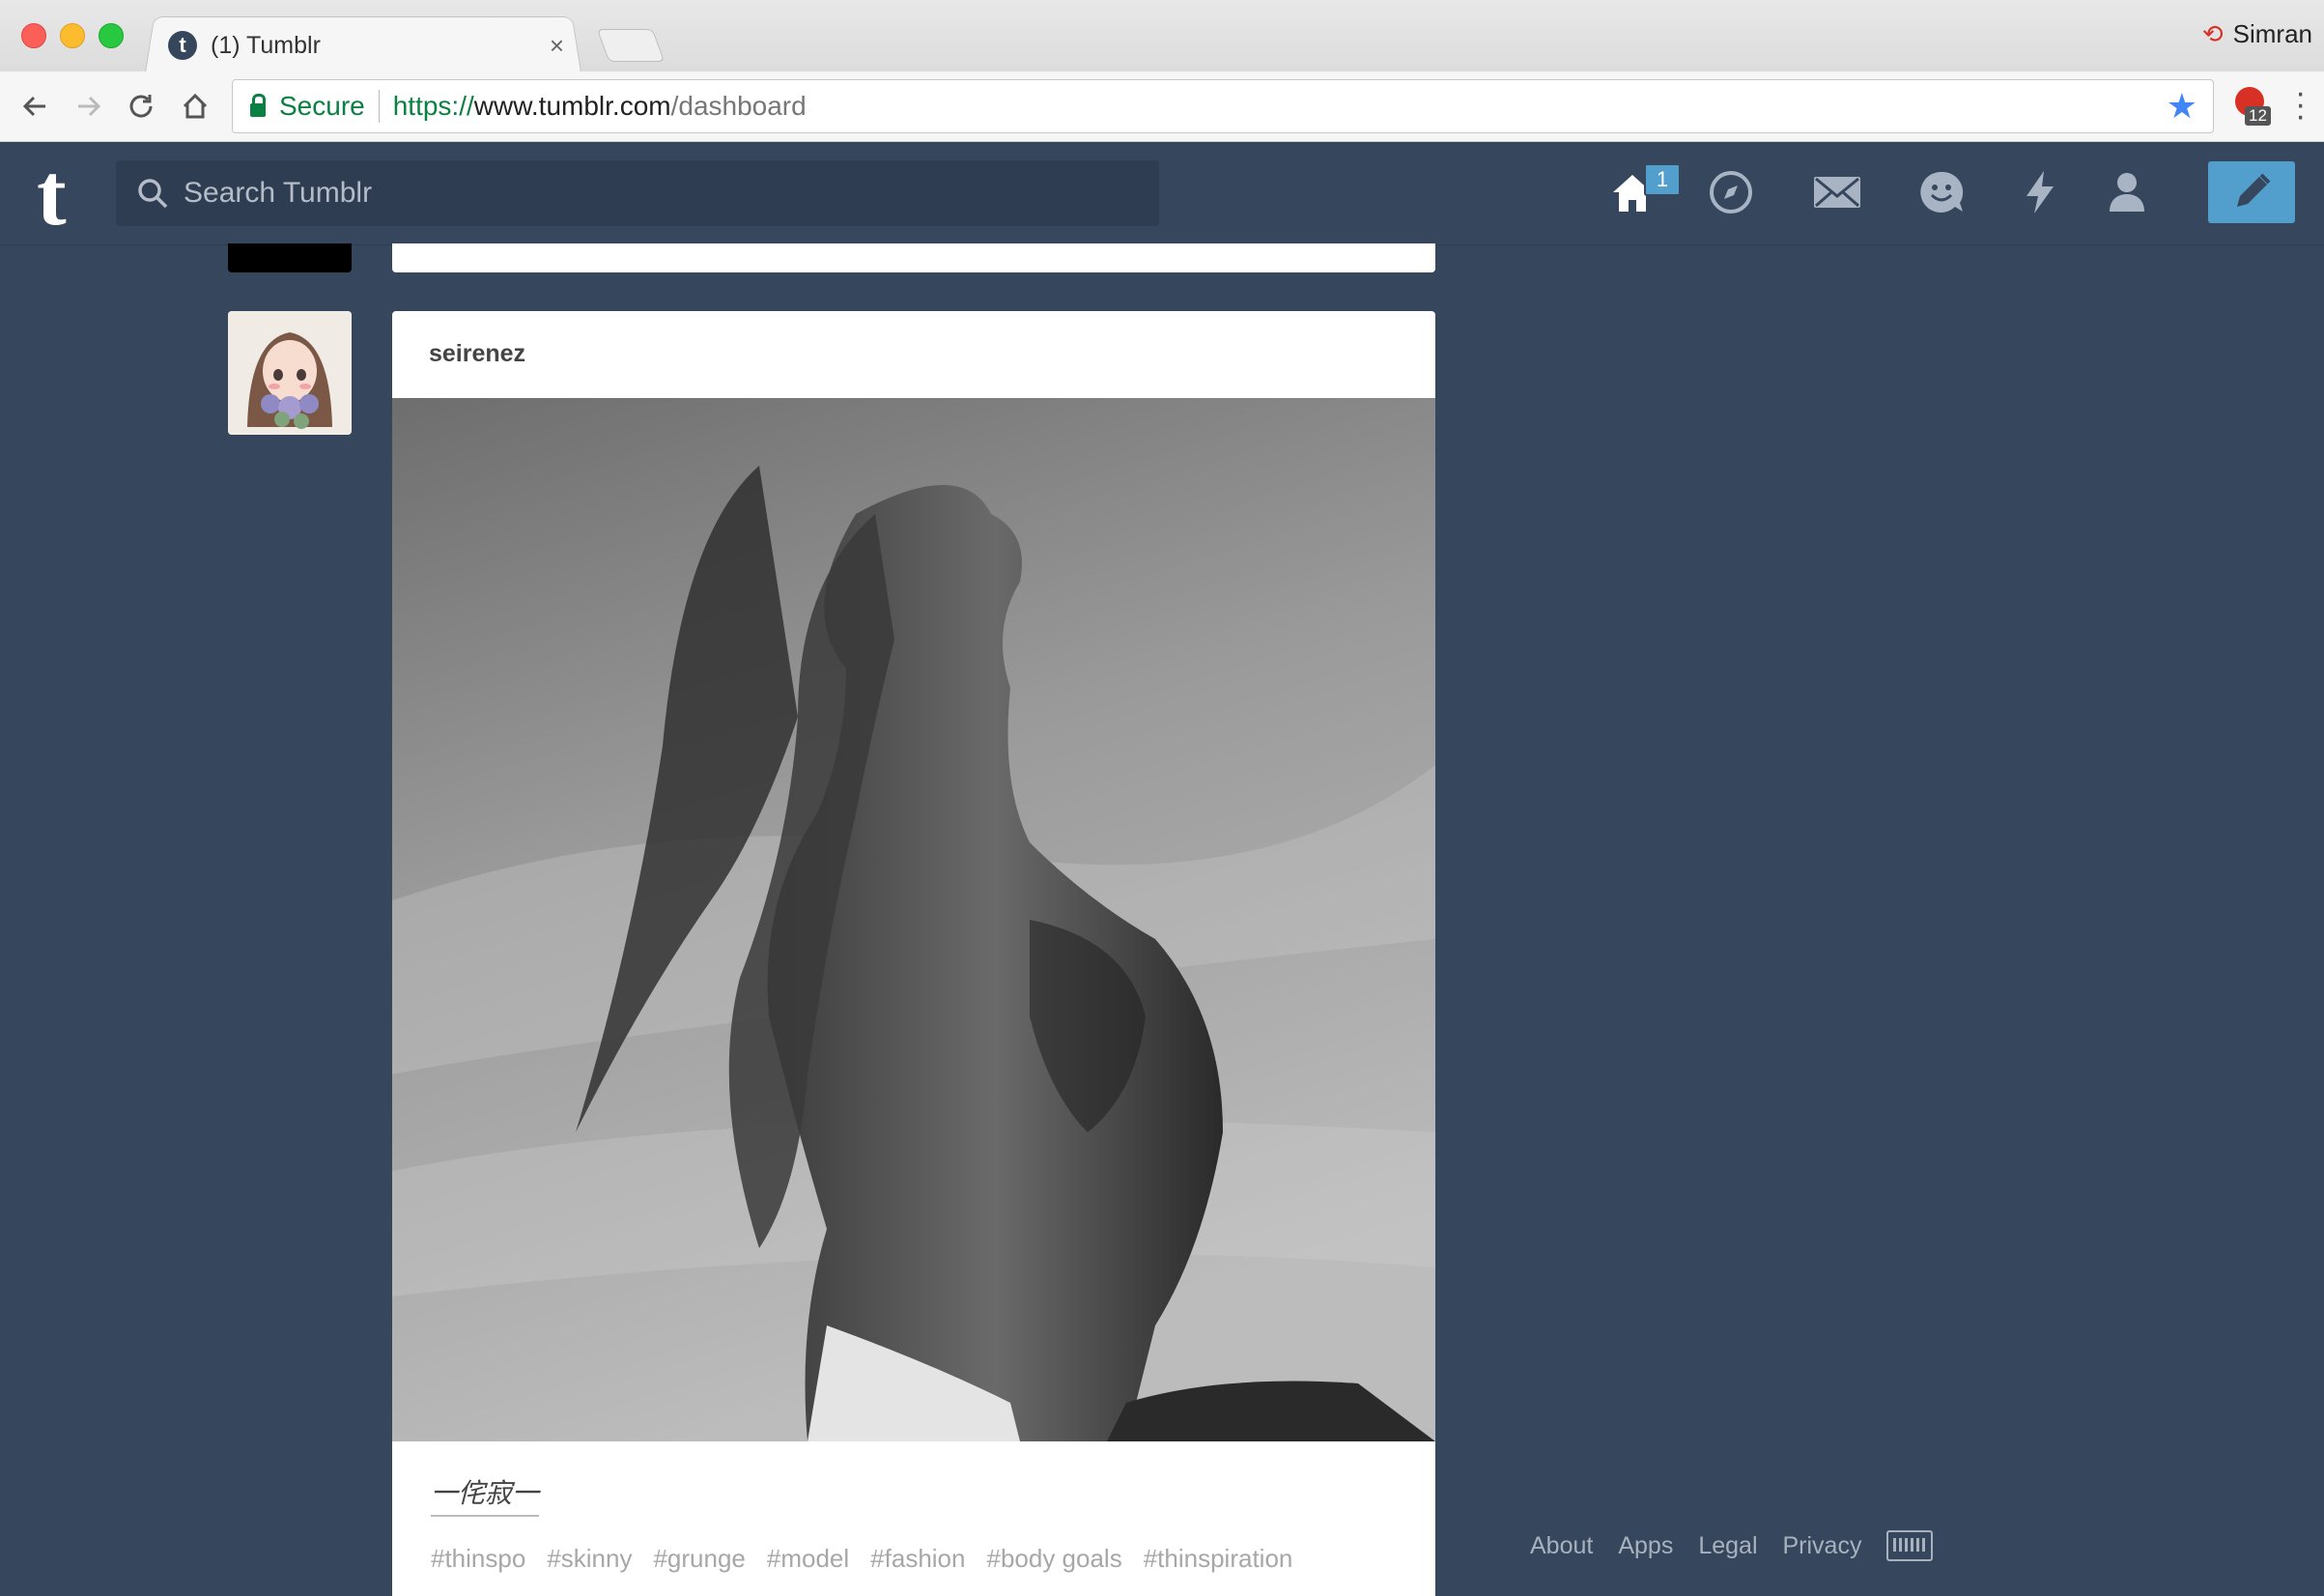 The width and height of the screenshot is (2324, 1596). Describe the element at coordinates (572, 106) in the screenshot. I see `url-host: www.tumblr.com` at that location.